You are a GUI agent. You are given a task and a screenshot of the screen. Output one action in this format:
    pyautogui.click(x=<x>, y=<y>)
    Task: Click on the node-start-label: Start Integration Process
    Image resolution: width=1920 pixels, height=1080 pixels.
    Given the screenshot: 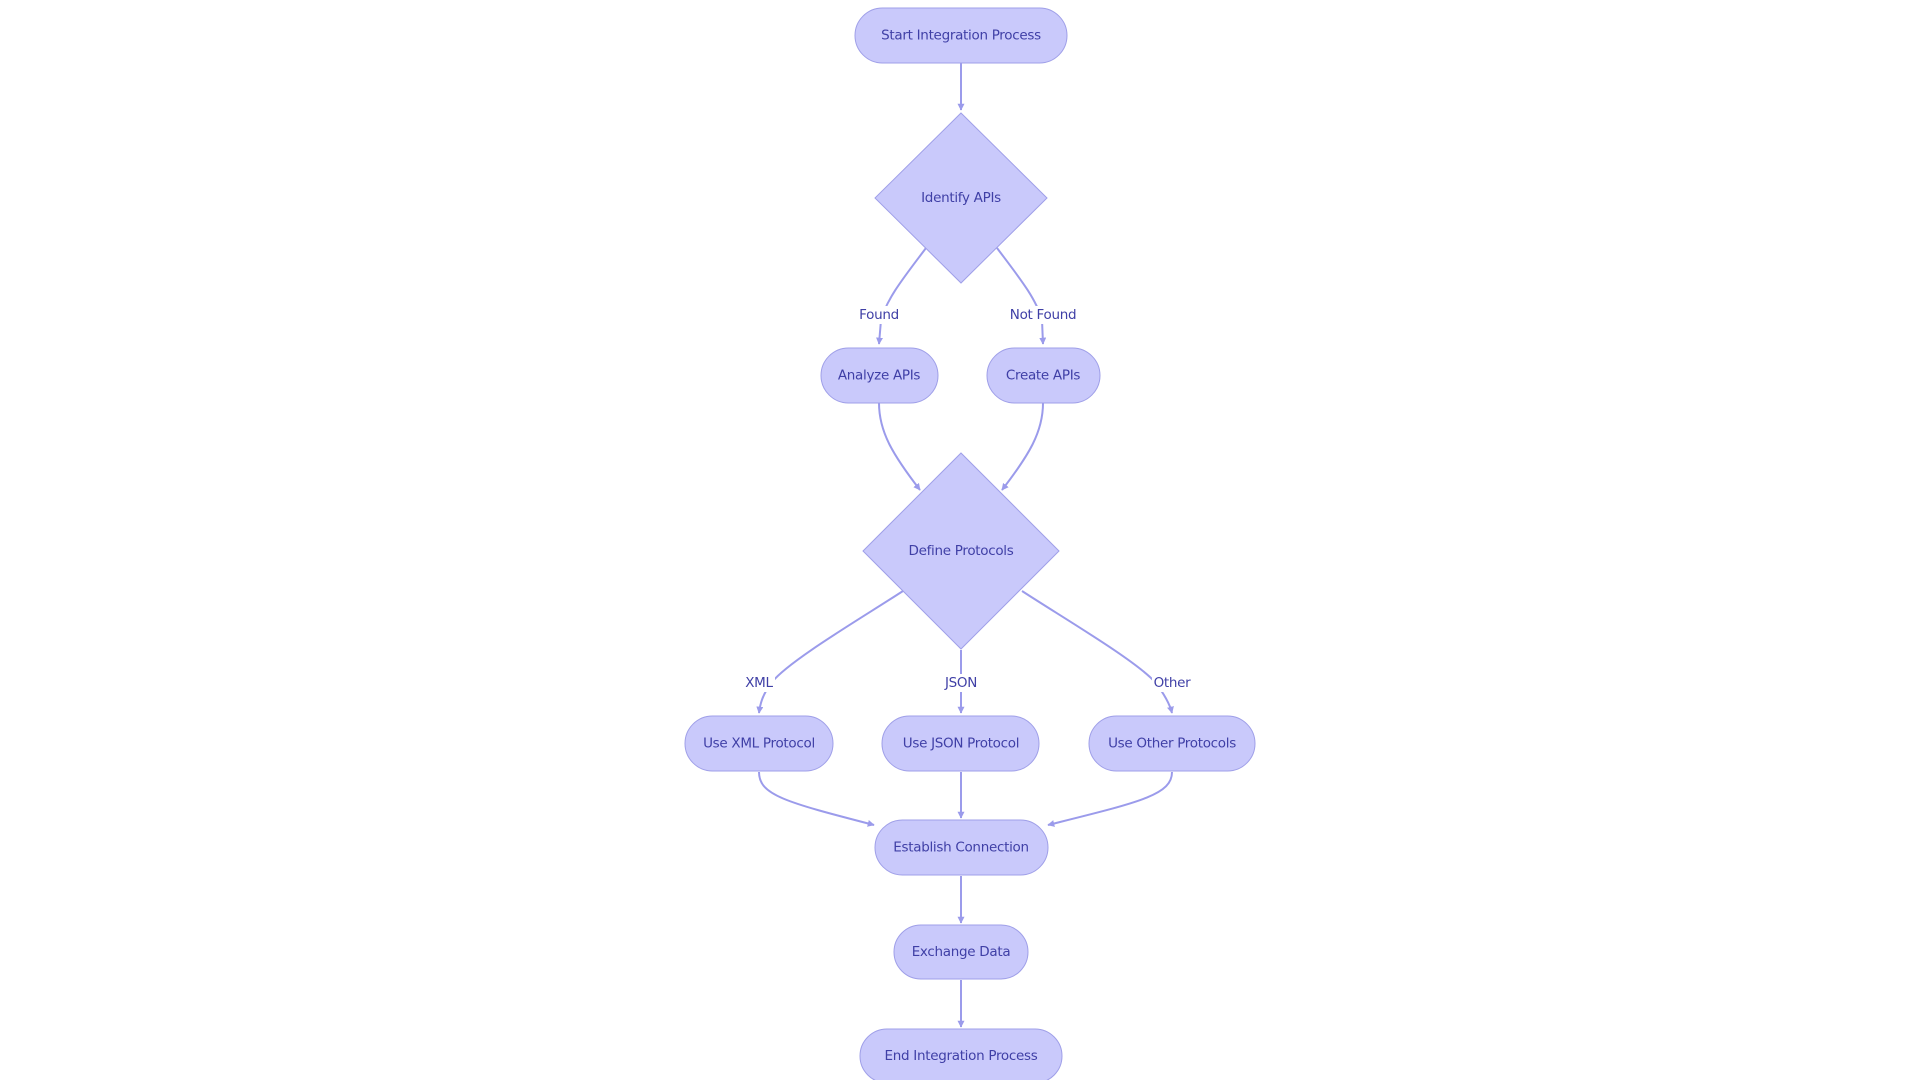 What is the action you would take?
    pyautogui.click(x=961, y=36)
    